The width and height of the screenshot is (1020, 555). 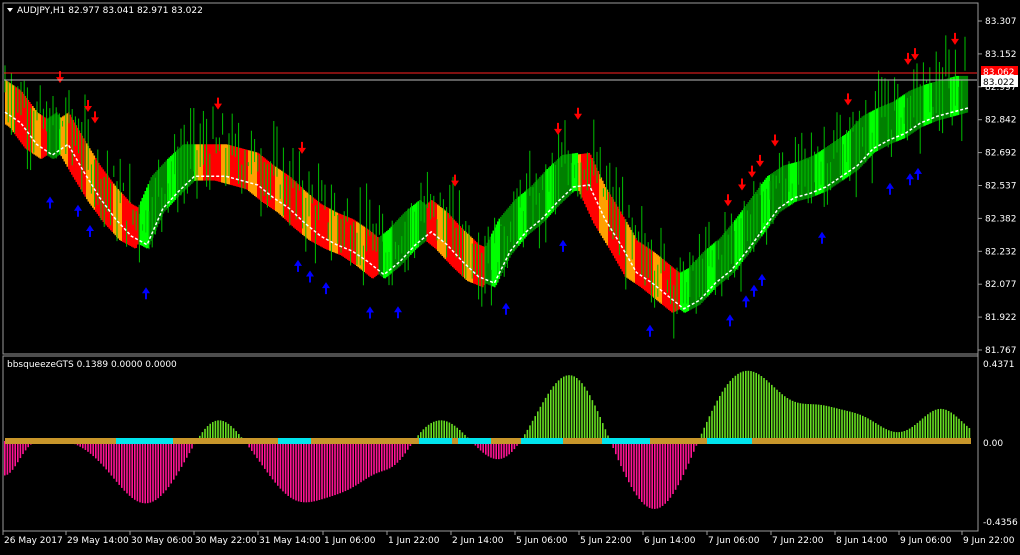 What do you see at coordinates (10, 10) in the screenshot?
I see `chart-menu-triangle-icon` at bounding box center [10, 10].